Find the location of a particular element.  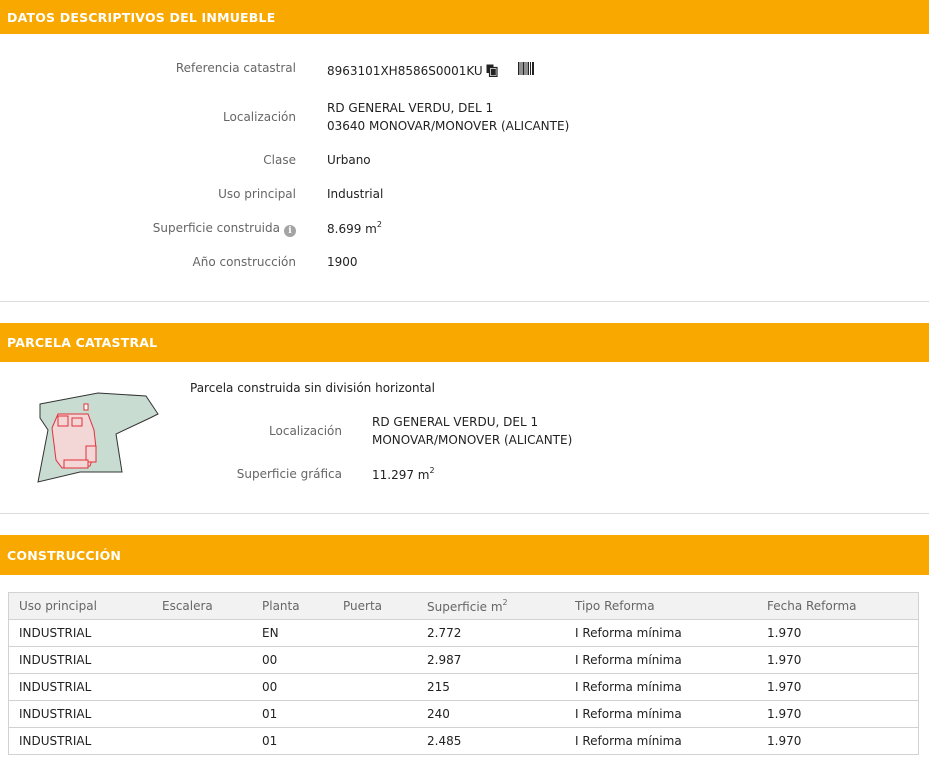

referencia-value: 8963101XH8586S0001KU is located at coordinates (412, 72).